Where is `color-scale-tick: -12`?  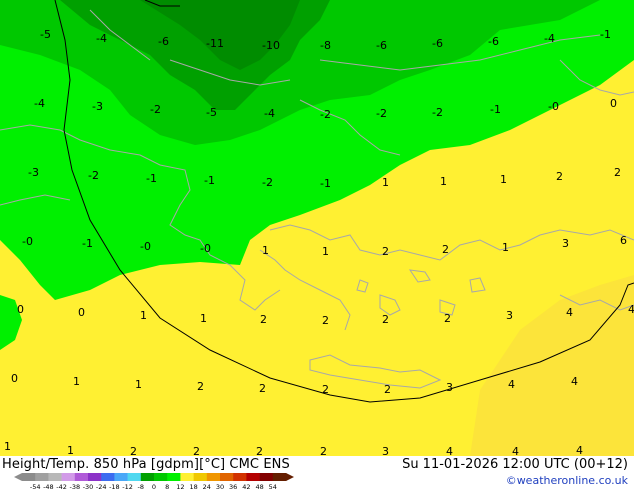
color-scale-tick: -12 is located at coordinates (127, 486).